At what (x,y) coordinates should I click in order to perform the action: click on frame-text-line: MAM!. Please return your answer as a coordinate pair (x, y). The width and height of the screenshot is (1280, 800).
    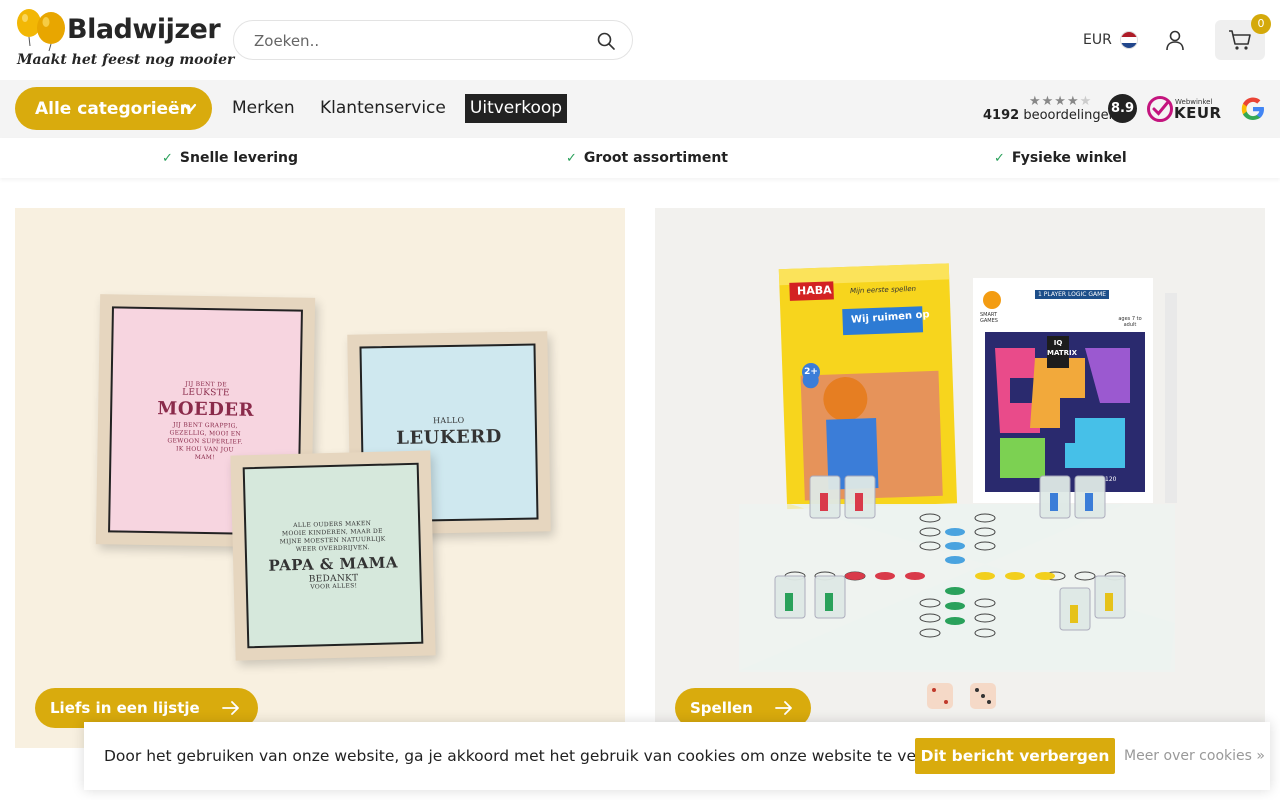
    Looking at the image, I should click on (205, 457).